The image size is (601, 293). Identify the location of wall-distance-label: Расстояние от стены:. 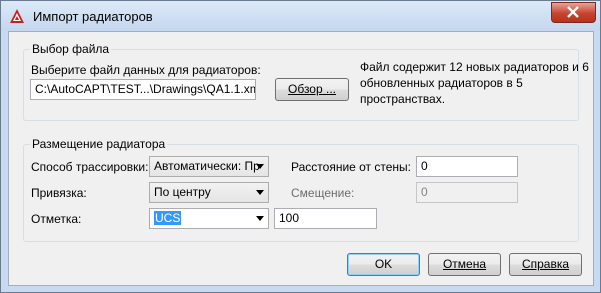
(351, 167).